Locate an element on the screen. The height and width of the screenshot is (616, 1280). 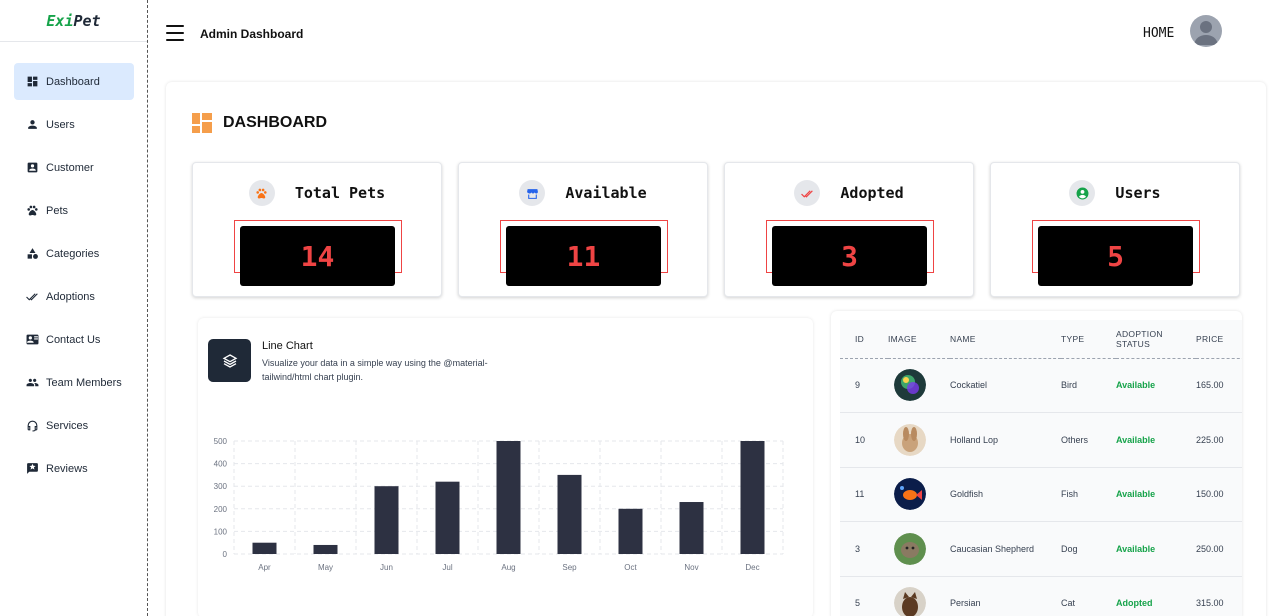
avatar is located at coordinates (1206, 31).